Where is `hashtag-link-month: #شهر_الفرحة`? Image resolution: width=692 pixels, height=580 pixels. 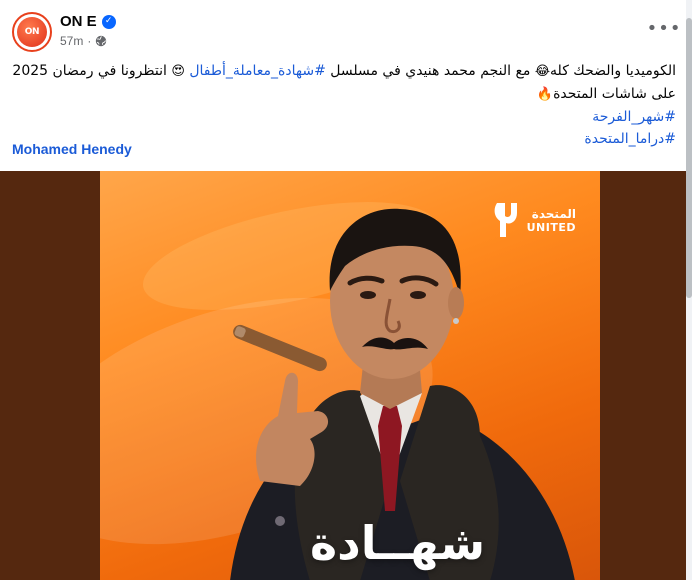
hashtag-link-month: #شهر_الفرحة is located at coordinates (344, 117).